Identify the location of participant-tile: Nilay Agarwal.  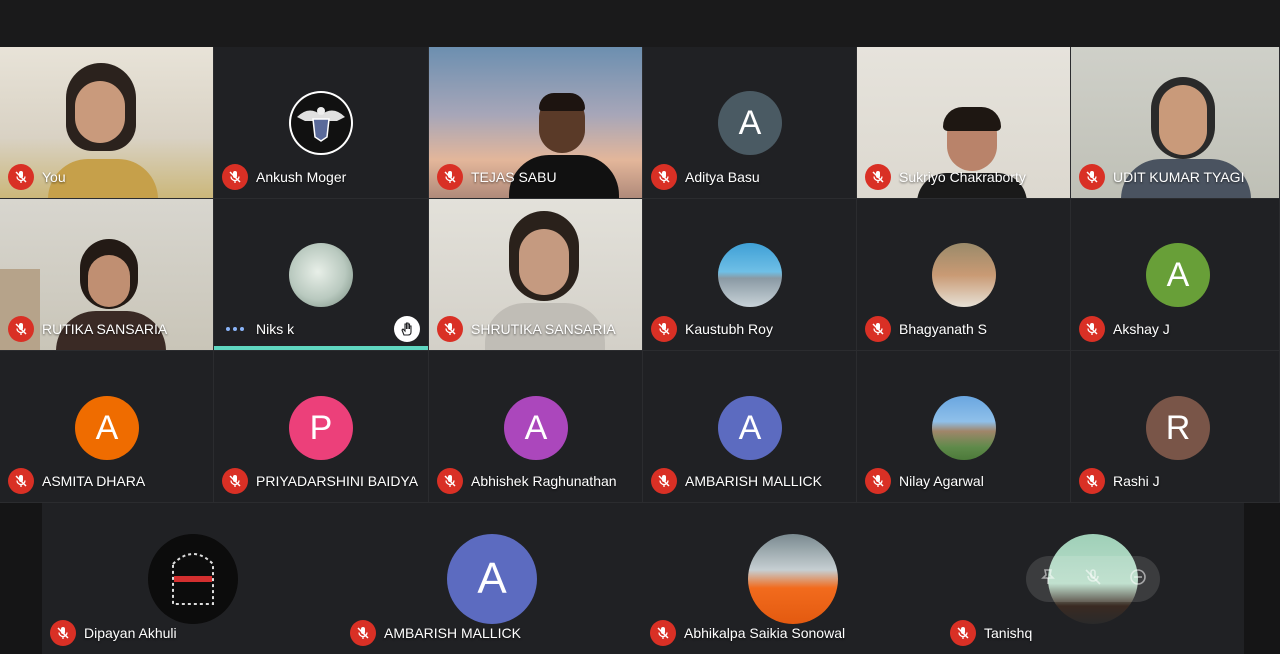
(964, 427).